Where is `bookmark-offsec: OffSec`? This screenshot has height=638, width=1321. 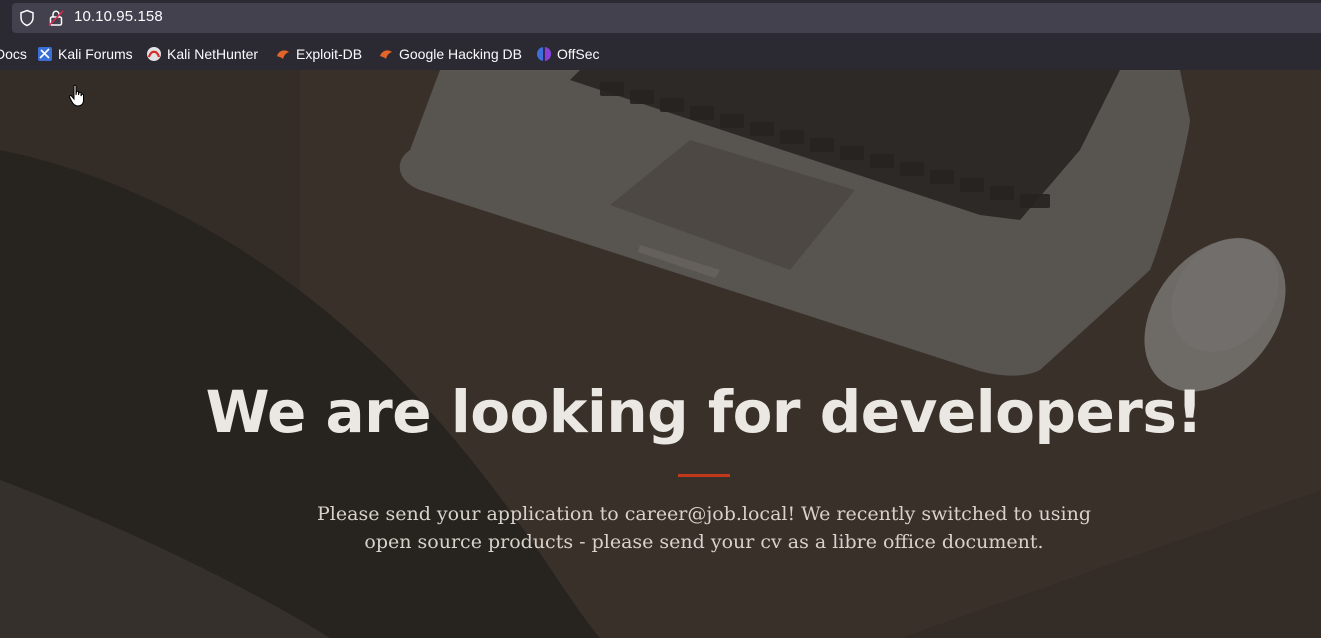
bookmark-offsec: OffSec is located at coordinates (568, 54).